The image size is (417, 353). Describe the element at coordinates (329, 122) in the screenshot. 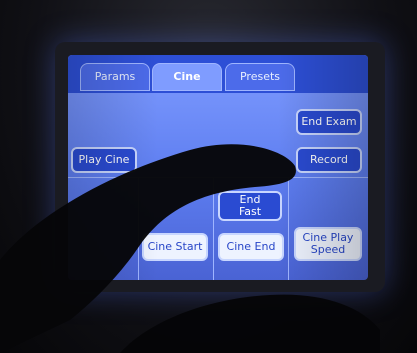

I see `end-exam-button: End Exam` at that location.